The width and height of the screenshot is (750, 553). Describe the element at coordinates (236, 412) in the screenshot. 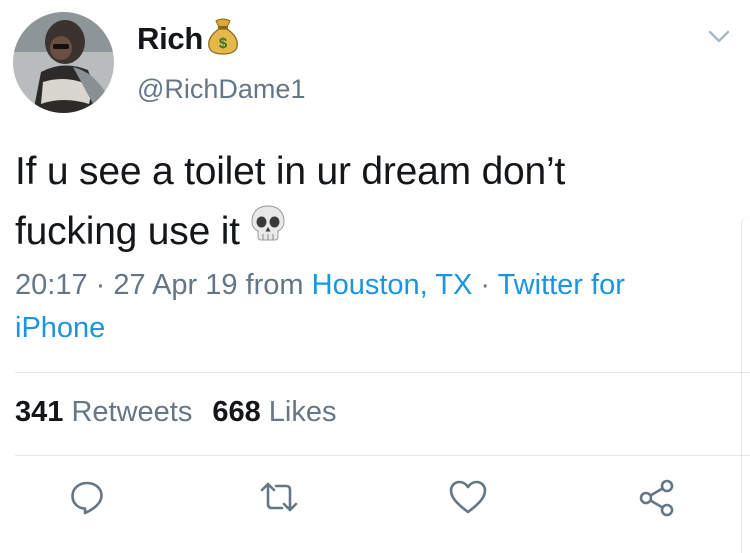

I see `likes-count: 668` at that location.